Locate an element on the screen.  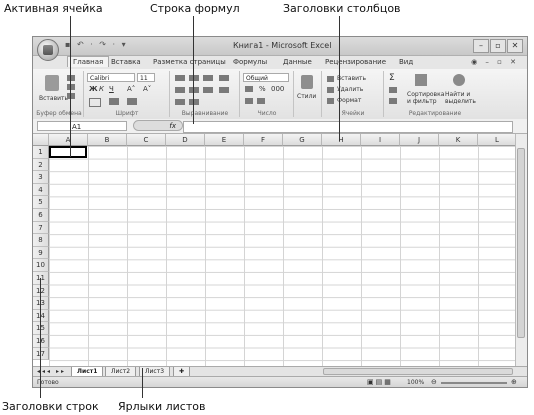
help-icon: ◉ – ▫ ✕ is located at coordinates (495, 62).